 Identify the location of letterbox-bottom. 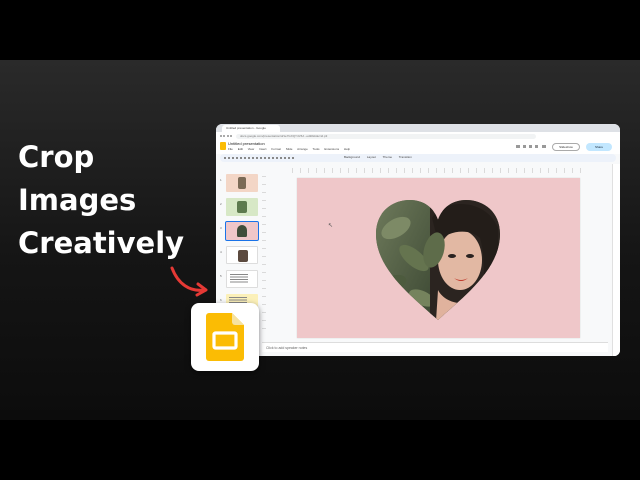
(320, 450).